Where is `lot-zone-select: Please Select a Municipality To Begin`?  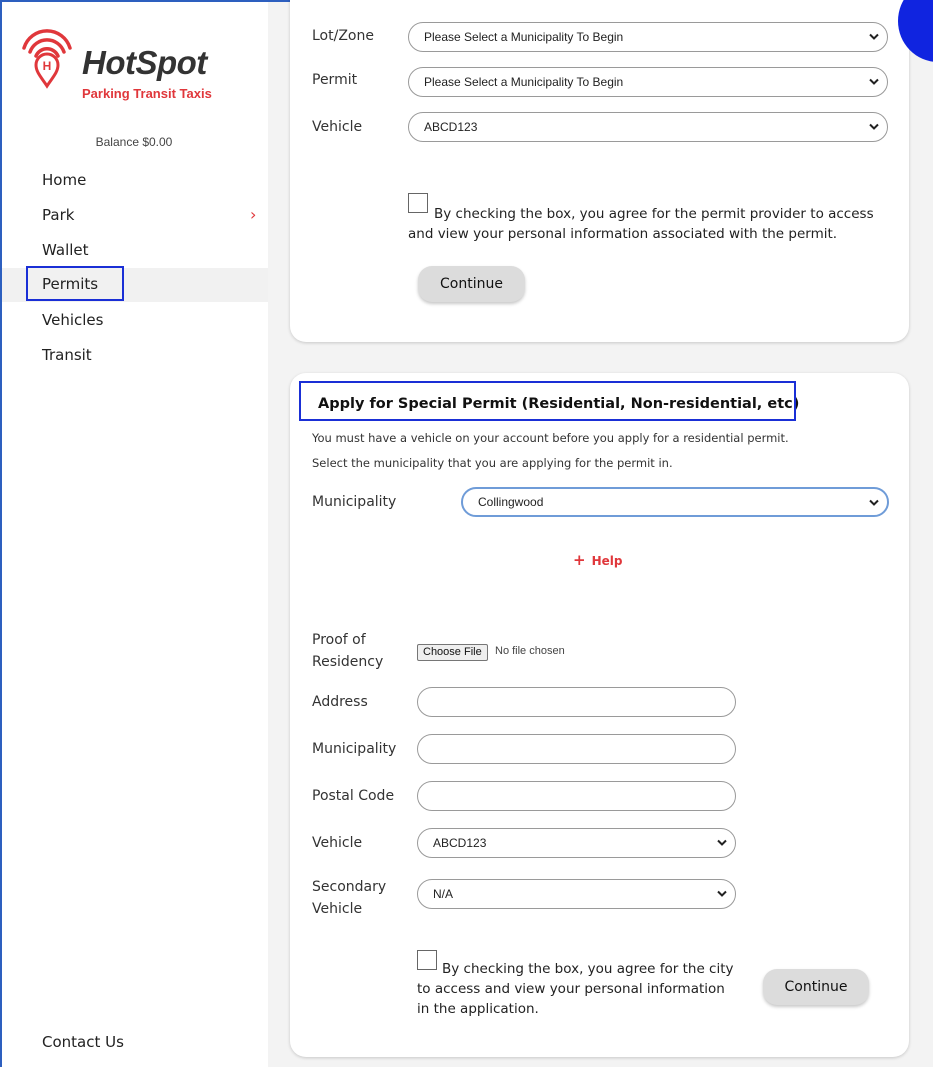 lot-zone-select: Please Select a Municipality To Begin is located at coordinates (648, 37).